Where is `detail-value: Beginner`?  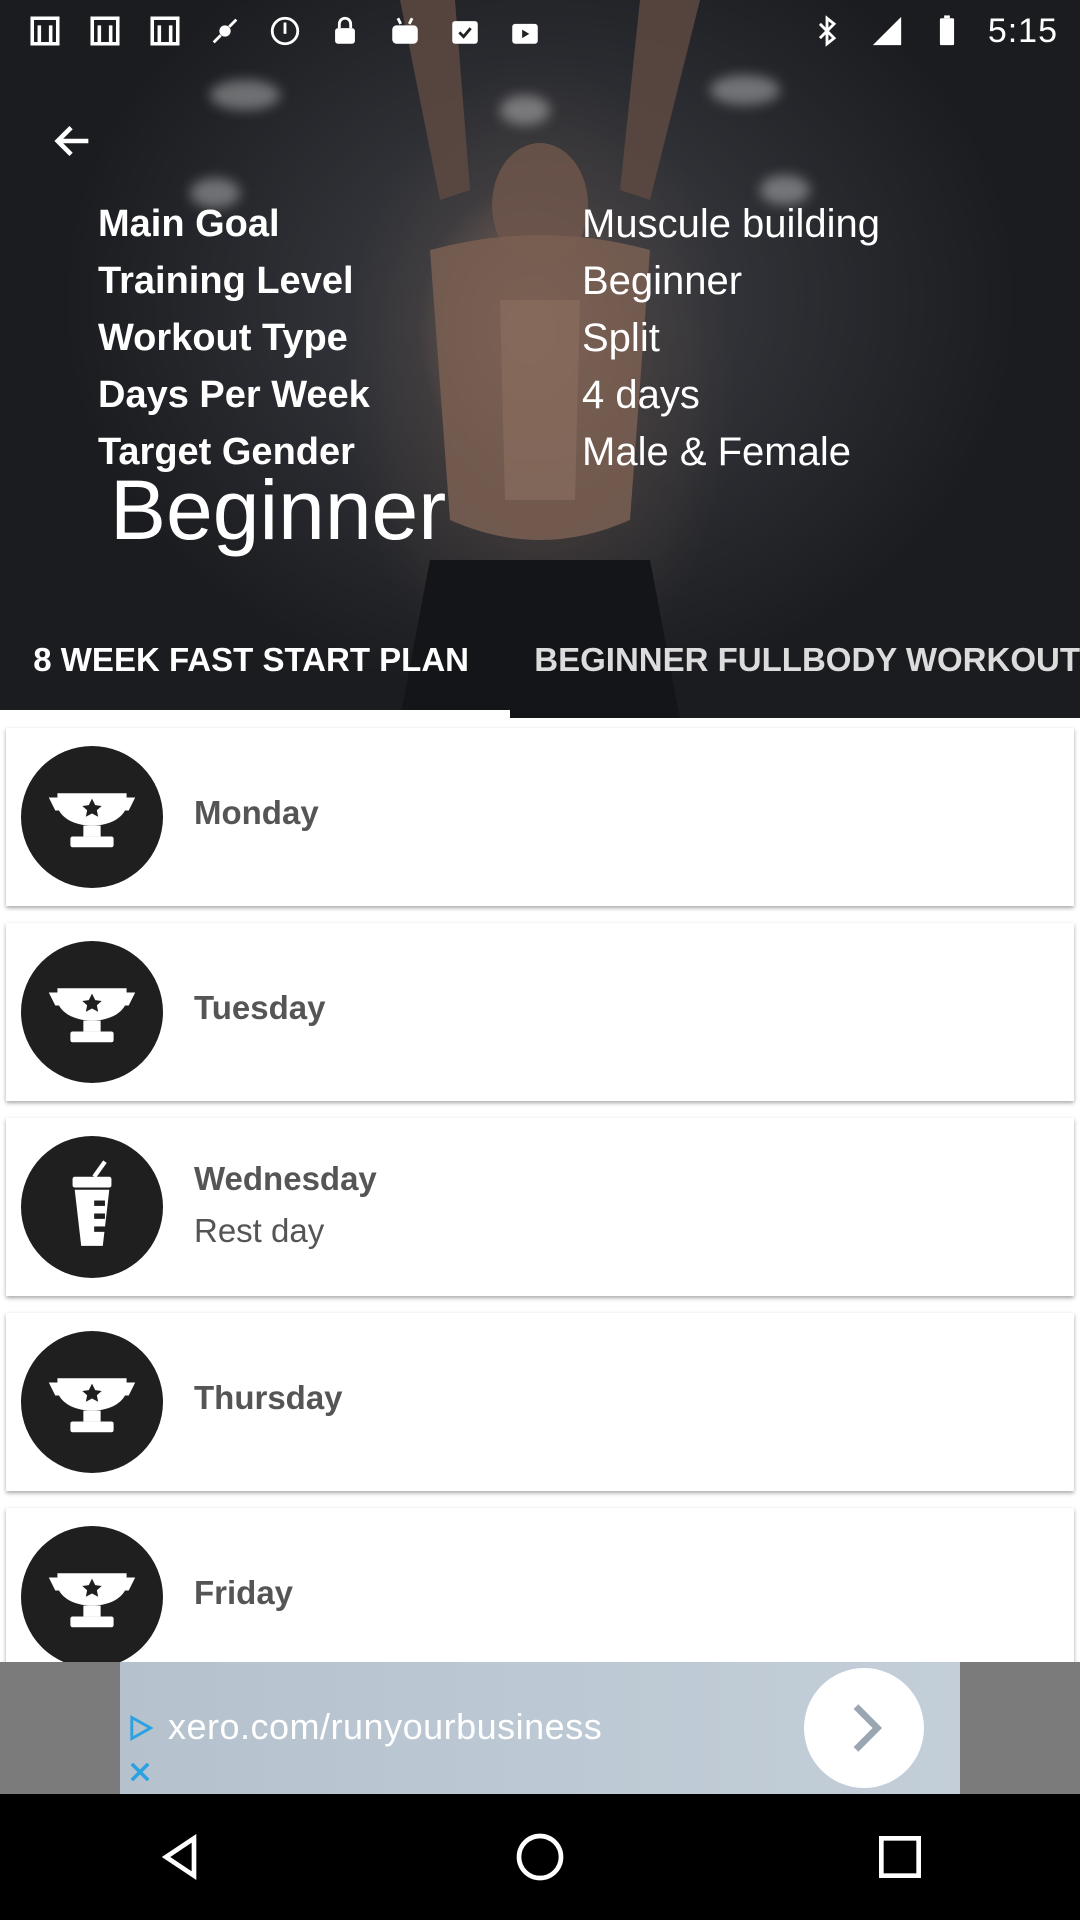 detail-value: Beginner is located at coordinates (662, 281).